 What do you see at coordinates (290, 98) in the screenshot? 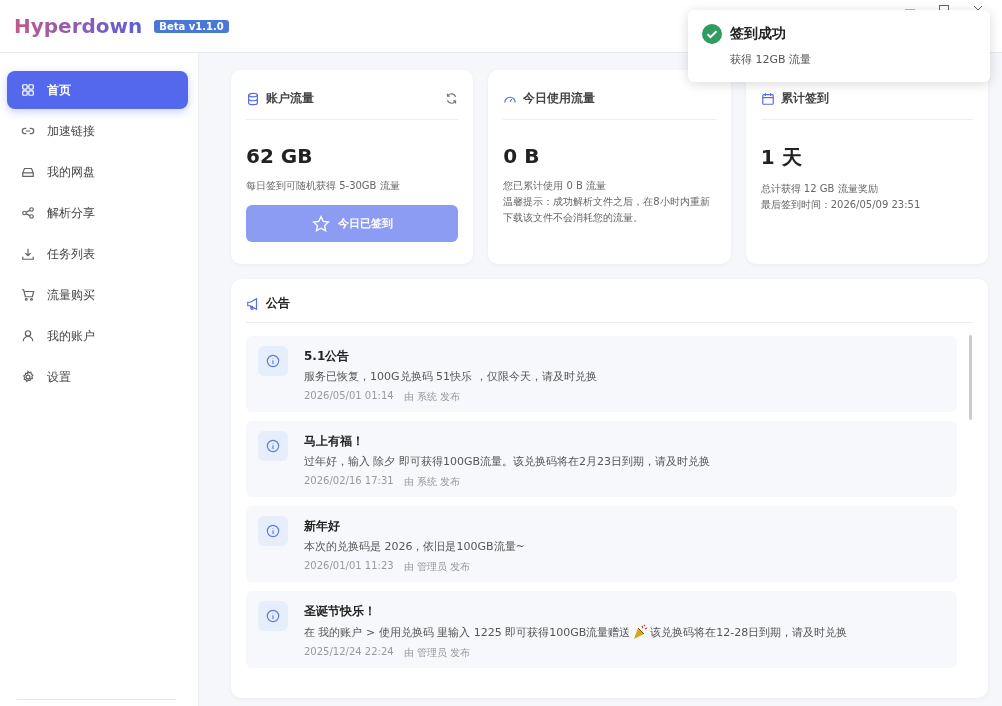
I see `card-title: 账户流量` at bounding box center [290, 98].